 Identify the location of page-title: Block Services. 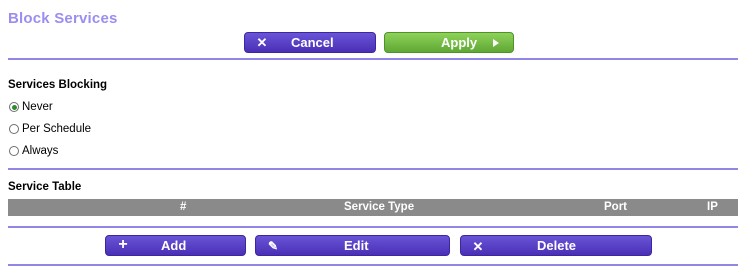
(63, 18).